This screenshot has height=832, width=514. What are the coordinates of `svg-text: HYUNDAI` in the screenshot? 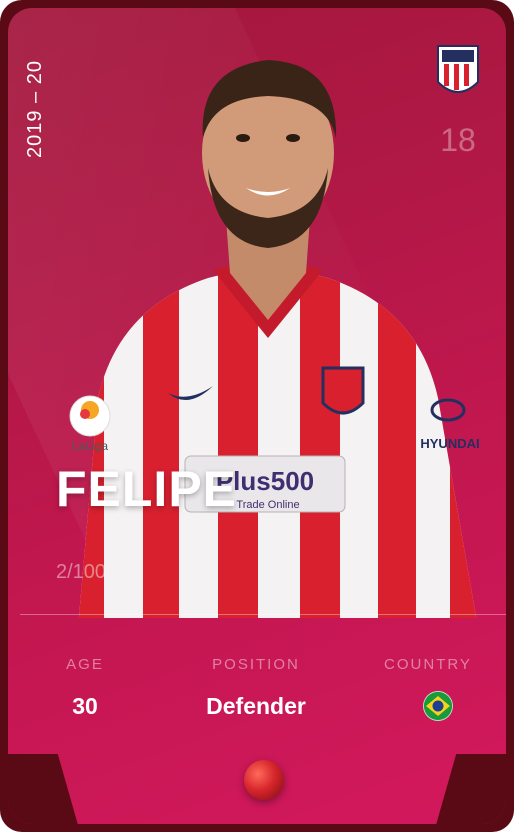 It's located at (449, 443).